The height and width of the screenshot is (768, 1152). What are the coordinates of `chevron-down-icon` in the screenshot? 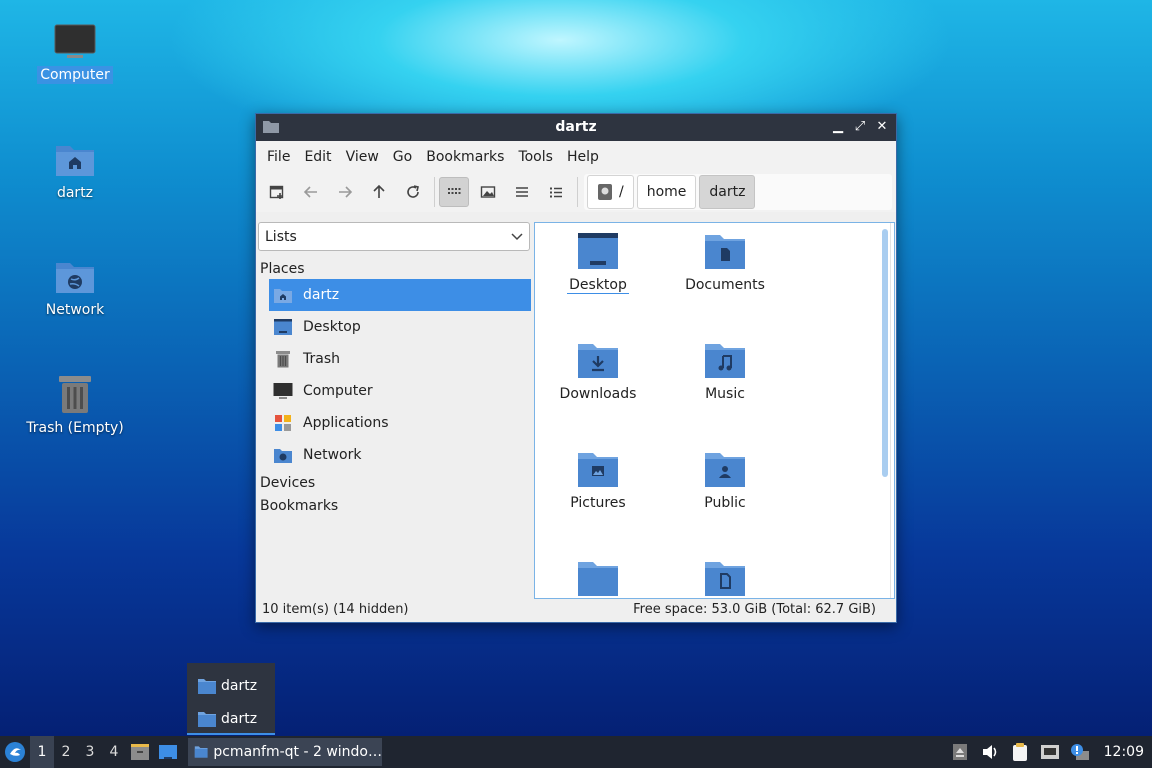 It's located at (517, 236).